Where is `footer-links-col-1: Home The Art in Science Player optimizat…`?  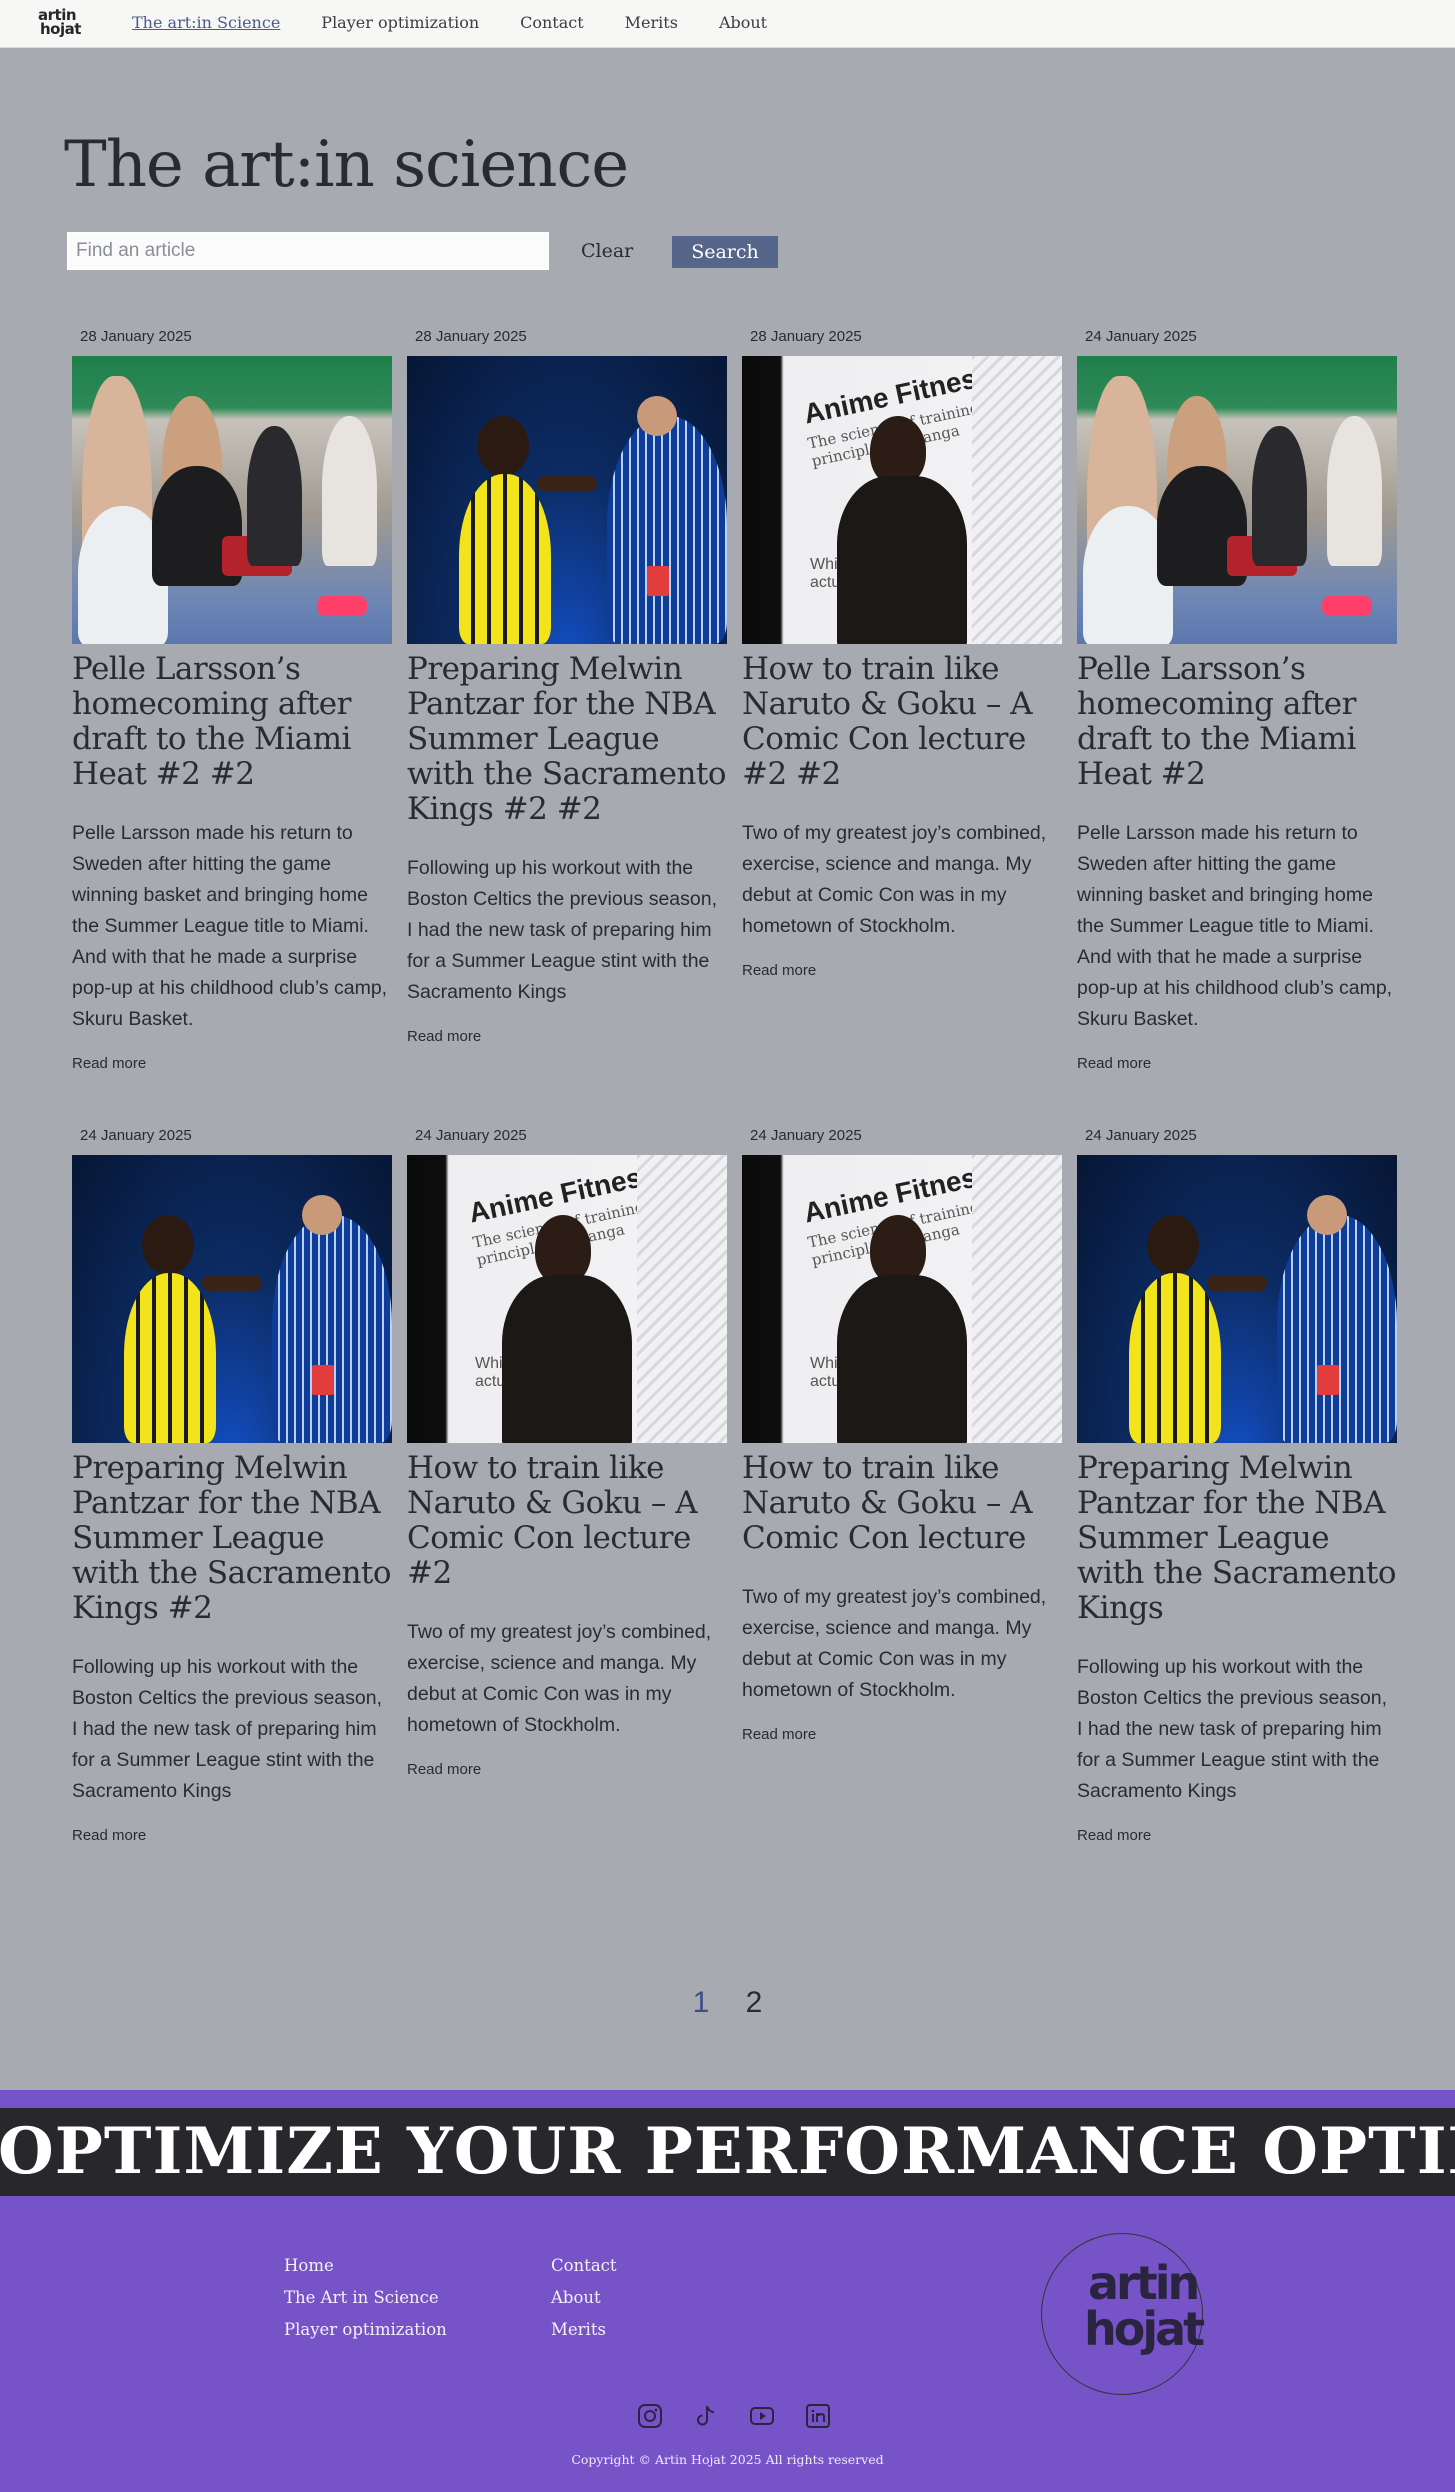 footer-links-col-1: Home The Art in Science Player optimizat… is located at coordinates (365, 2298).